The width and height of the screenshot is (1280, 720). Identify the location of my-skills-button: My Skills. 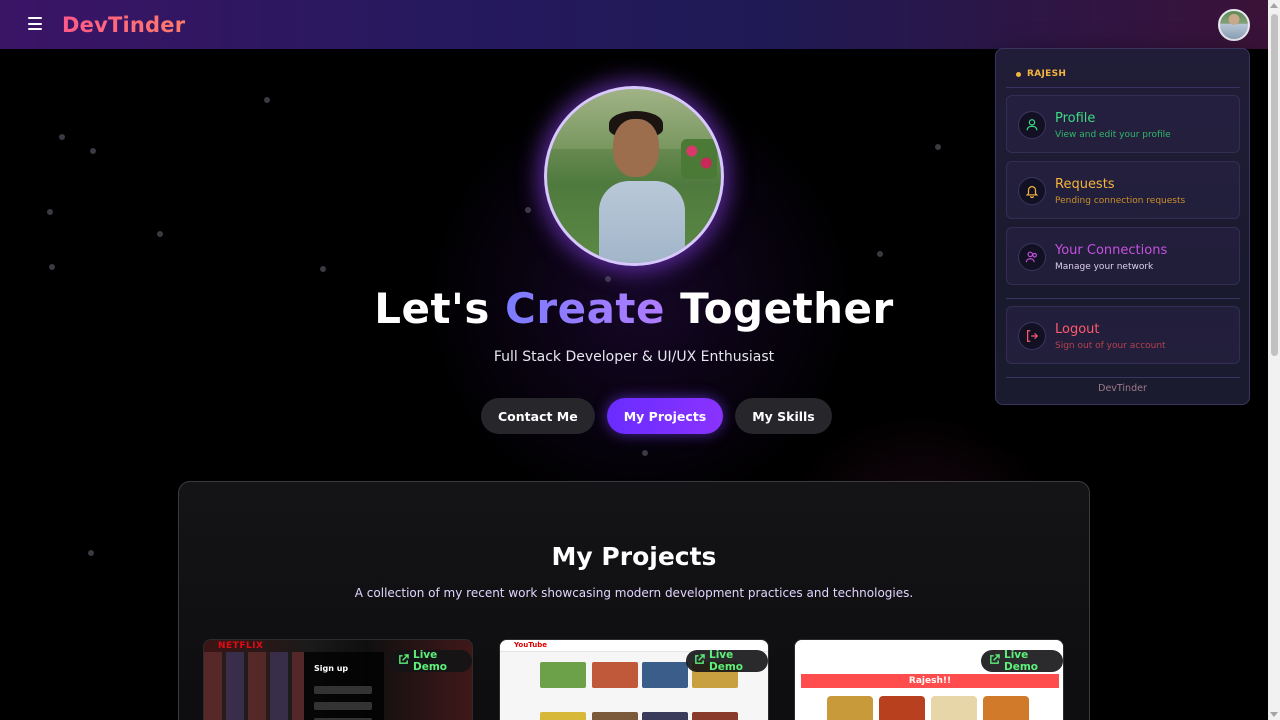
(783, 416).